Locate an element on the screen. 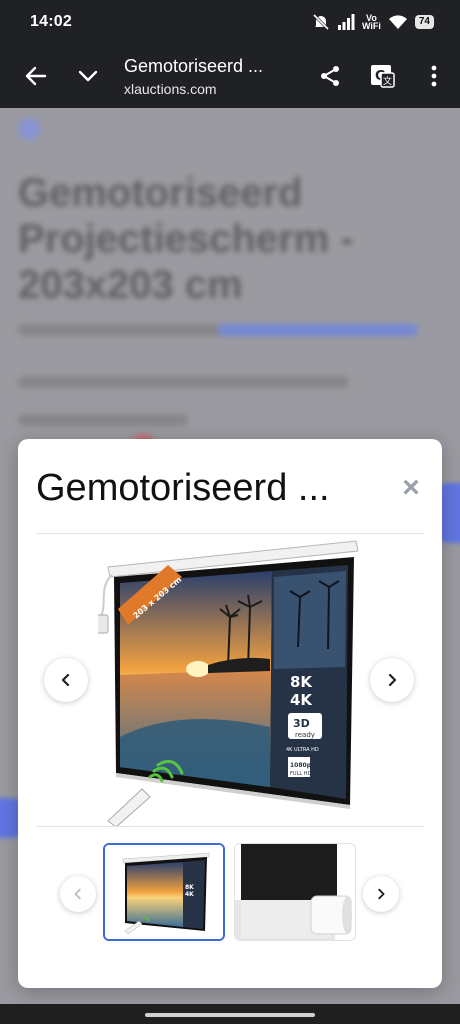 The height and width of the screenshot is (1024, 460). battery-icon: 74 is located at coordinates (424, 22).